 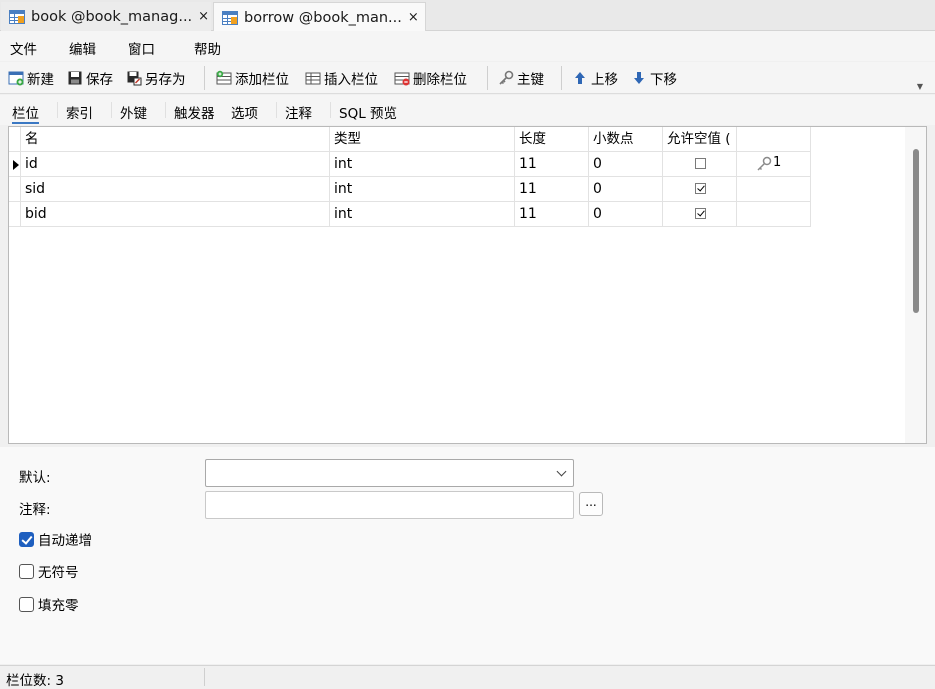 I want to click on key-icon, so click(x=764, y=163).